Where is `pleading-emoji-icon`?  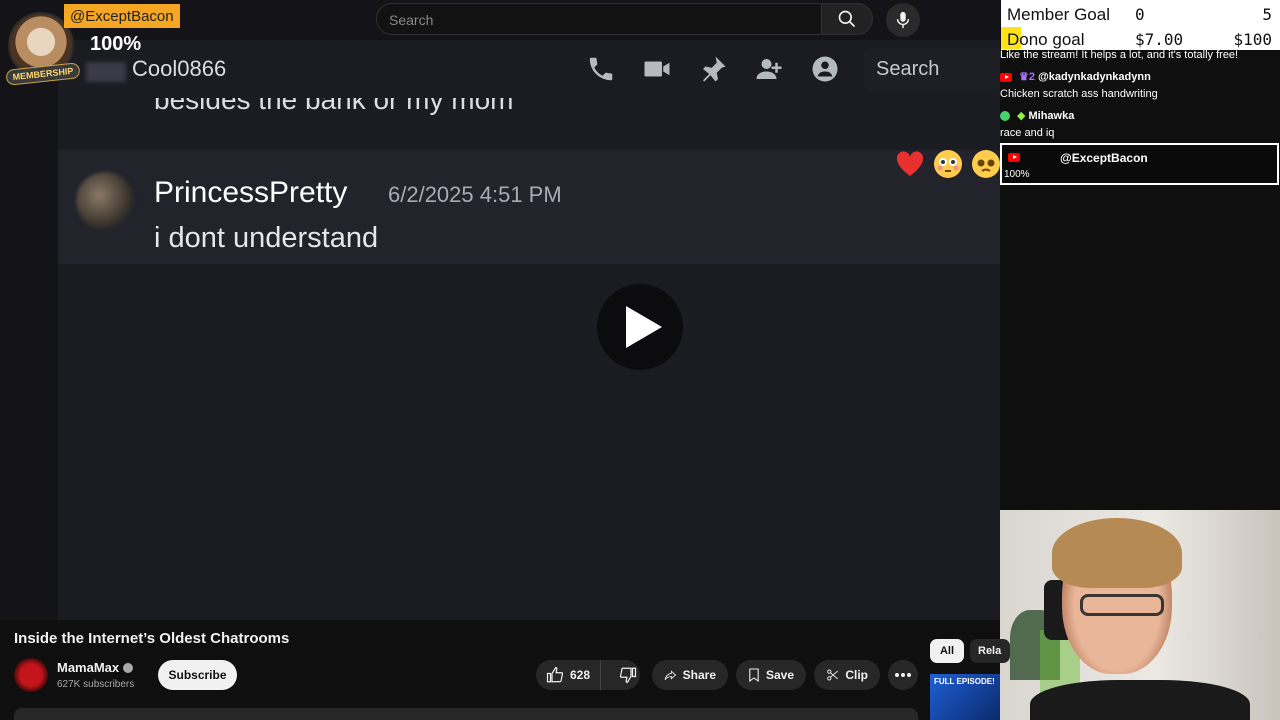
pleading-emoji-icon is located at coordinates (986, 164).